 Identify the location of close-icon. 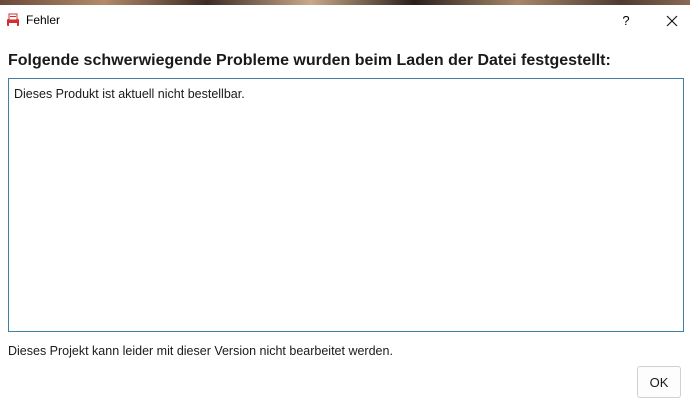
(672, 21).